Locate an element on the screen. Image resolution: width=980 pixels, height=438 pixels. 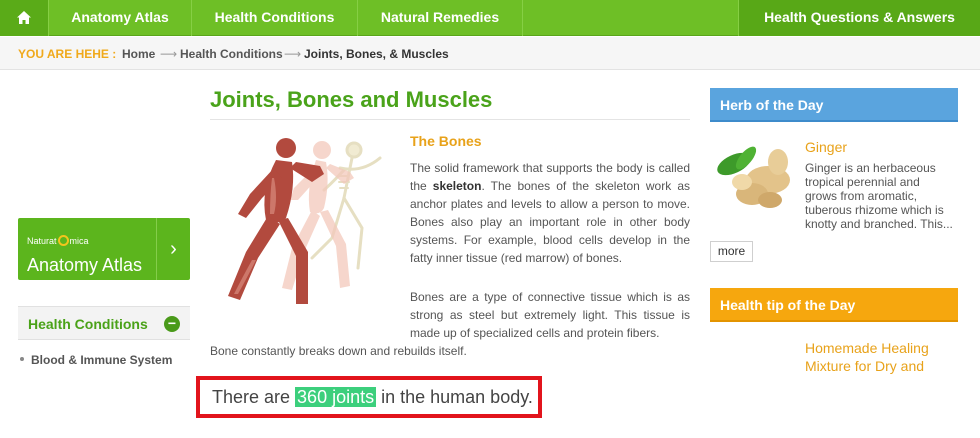
naturalomica-logo: Naturat mica is located at coordinates (58, 240).